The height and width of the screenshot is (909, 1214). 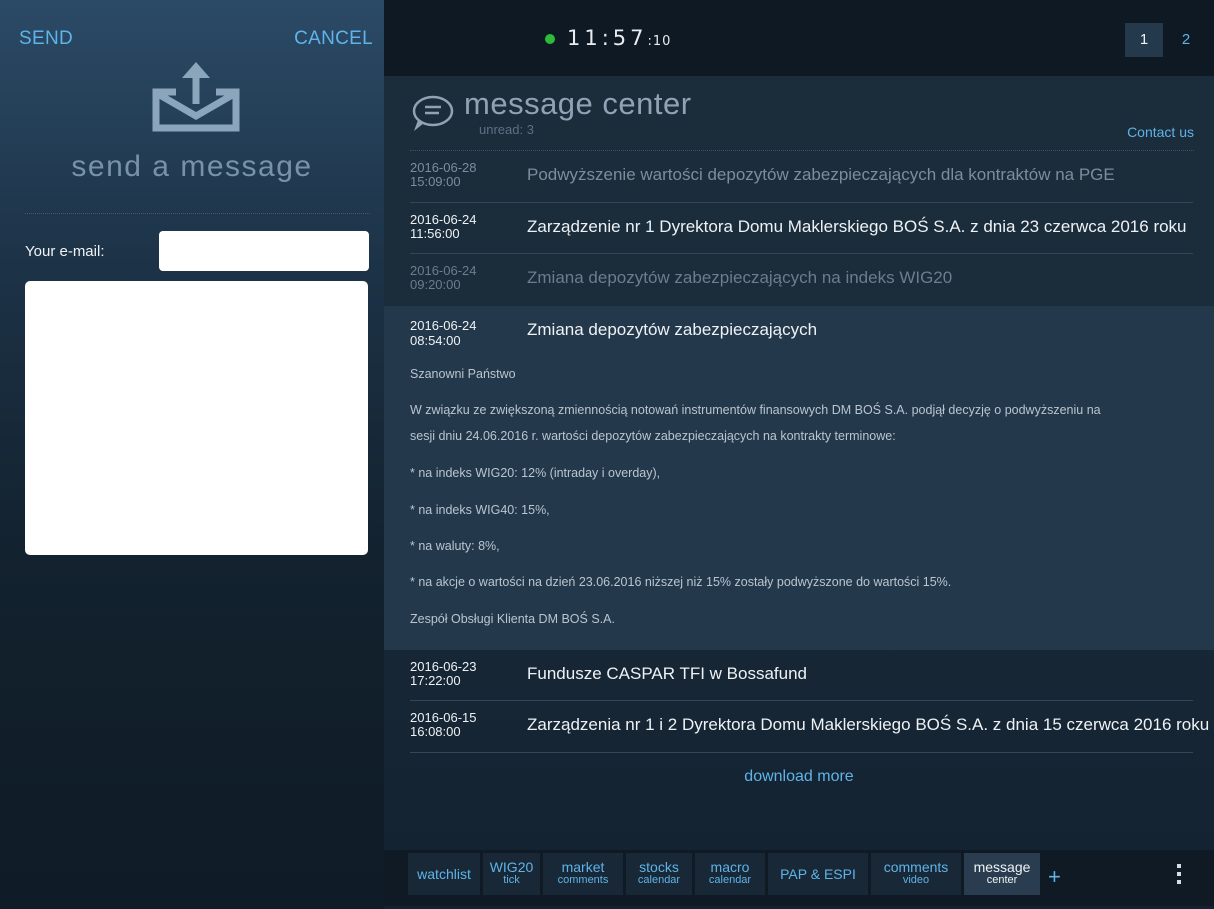 I want to click on status-bar: 11:57:10 1 2, so click(x=799, y=38).